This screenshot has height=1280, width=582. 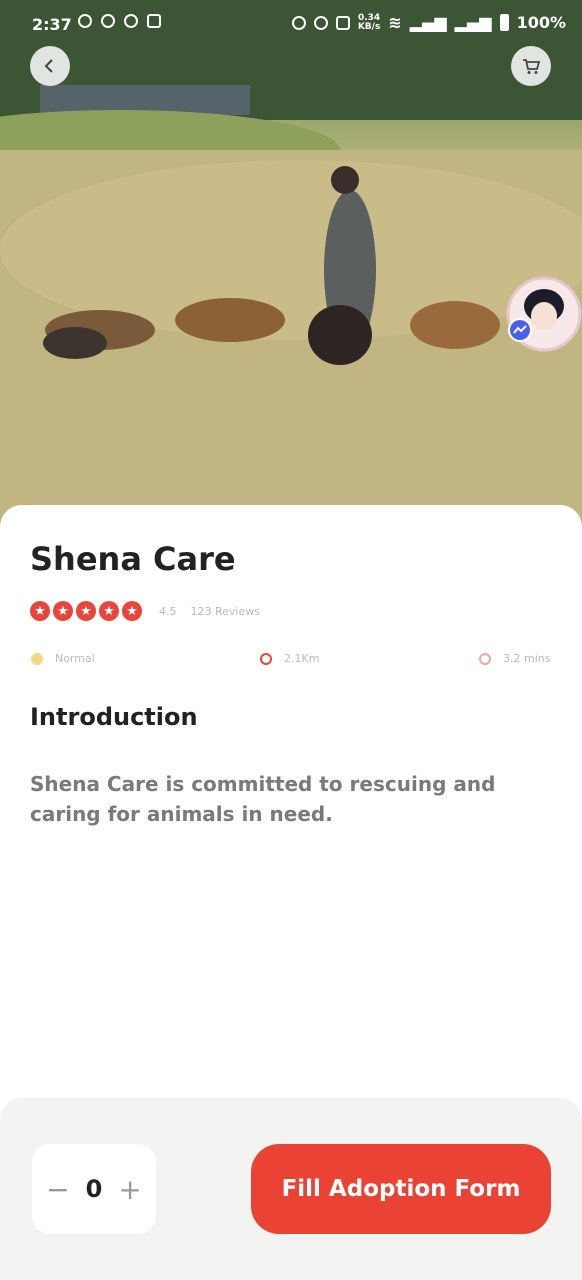 I want to click on back-button, so click(x=50, y=66).